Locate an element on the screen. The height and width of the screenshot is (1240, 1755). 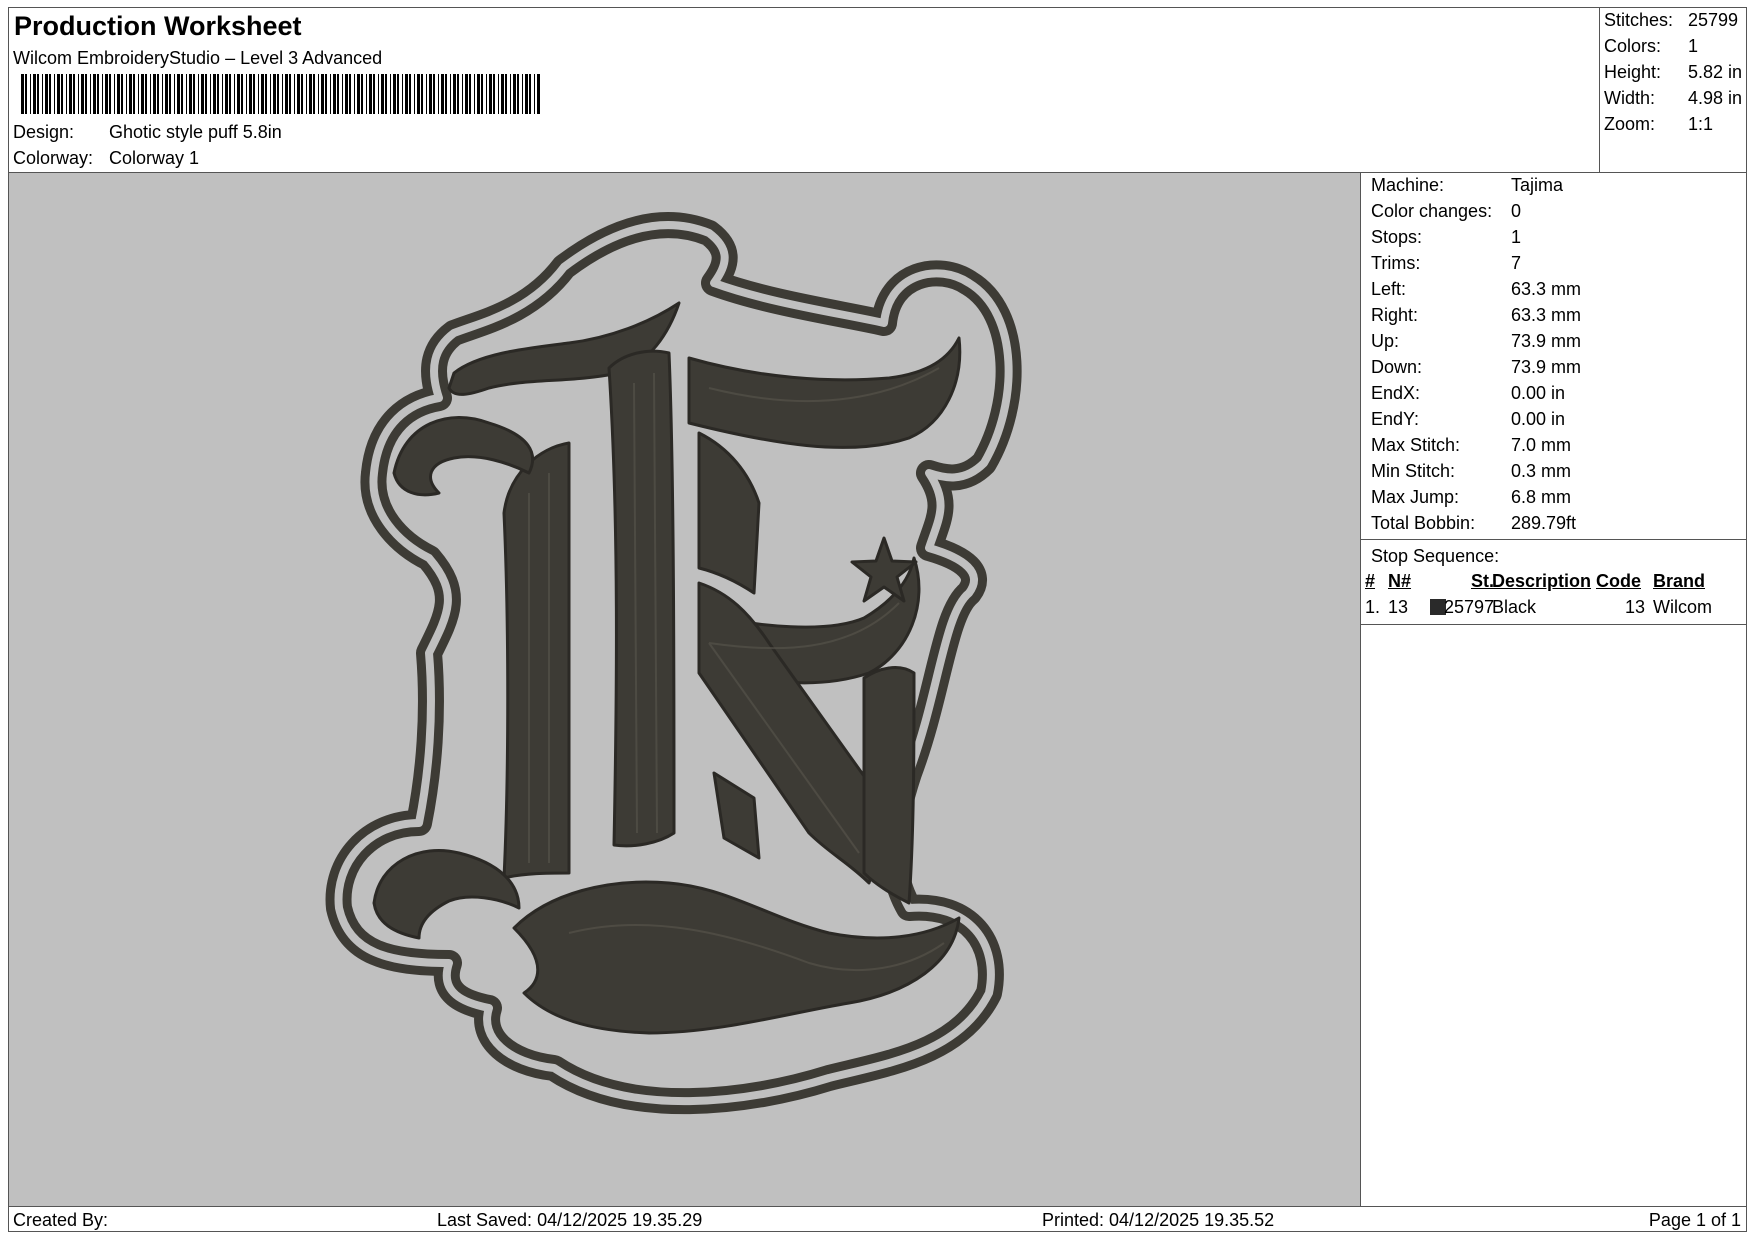
design-row: Design: Ghotic style puff 5.8in is located at coordinates (147, 132).